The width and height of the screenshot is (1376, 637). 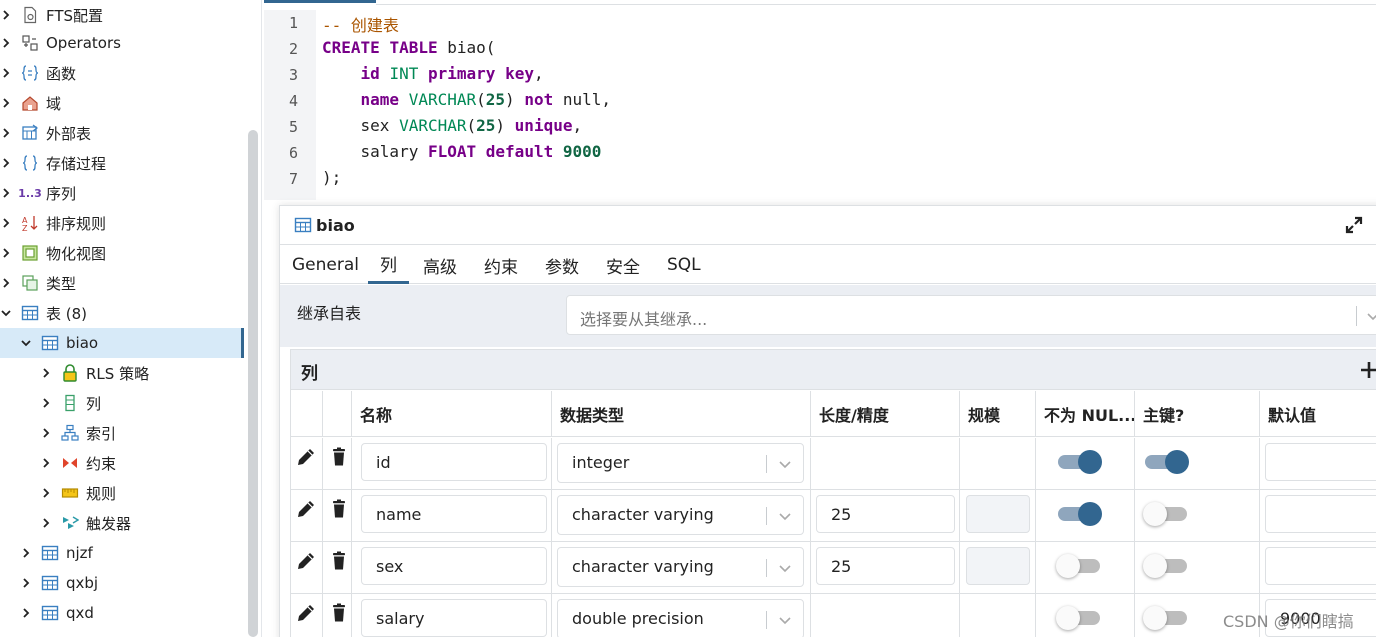 I want to click on tree-item: 物化视图, so click(x=122, y=253).